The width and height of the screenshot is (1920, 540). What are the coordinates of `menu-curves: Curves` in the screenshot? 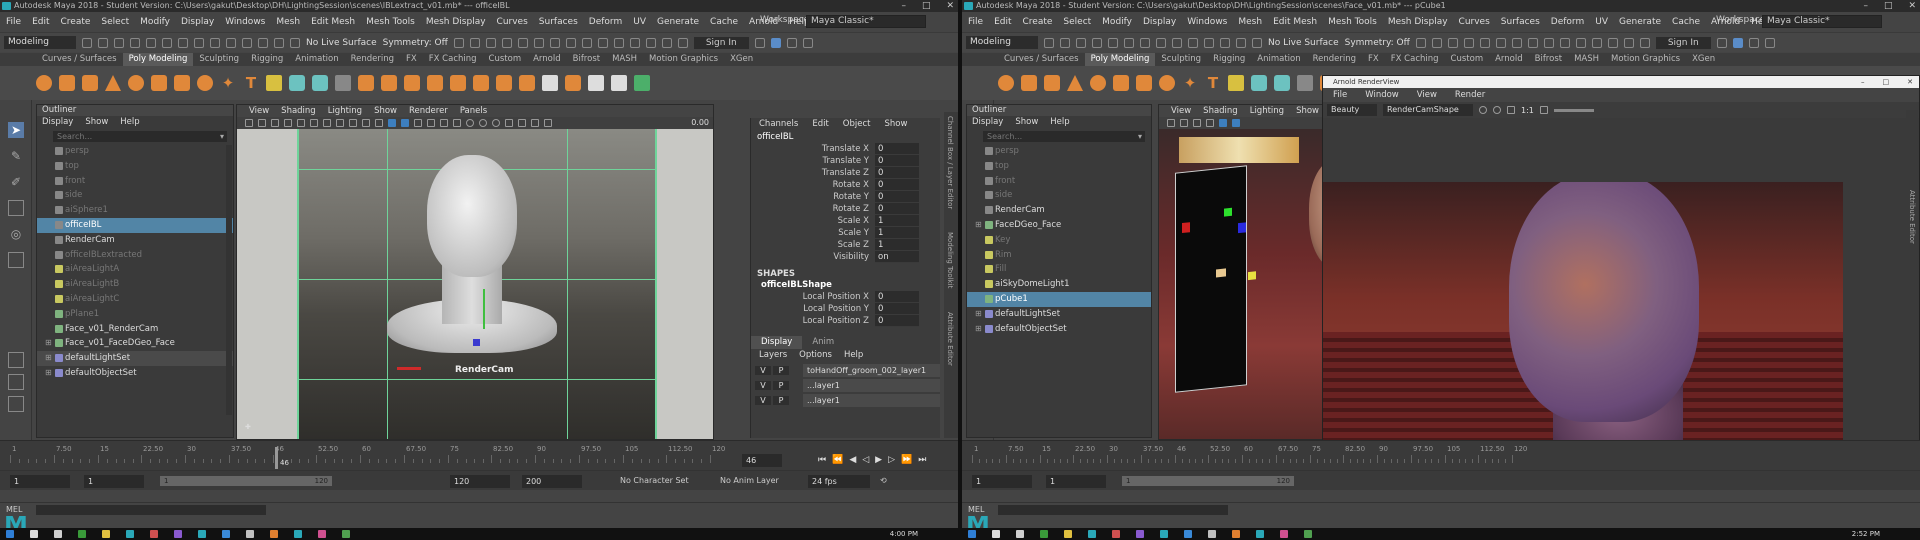 It's located at (512, 22).